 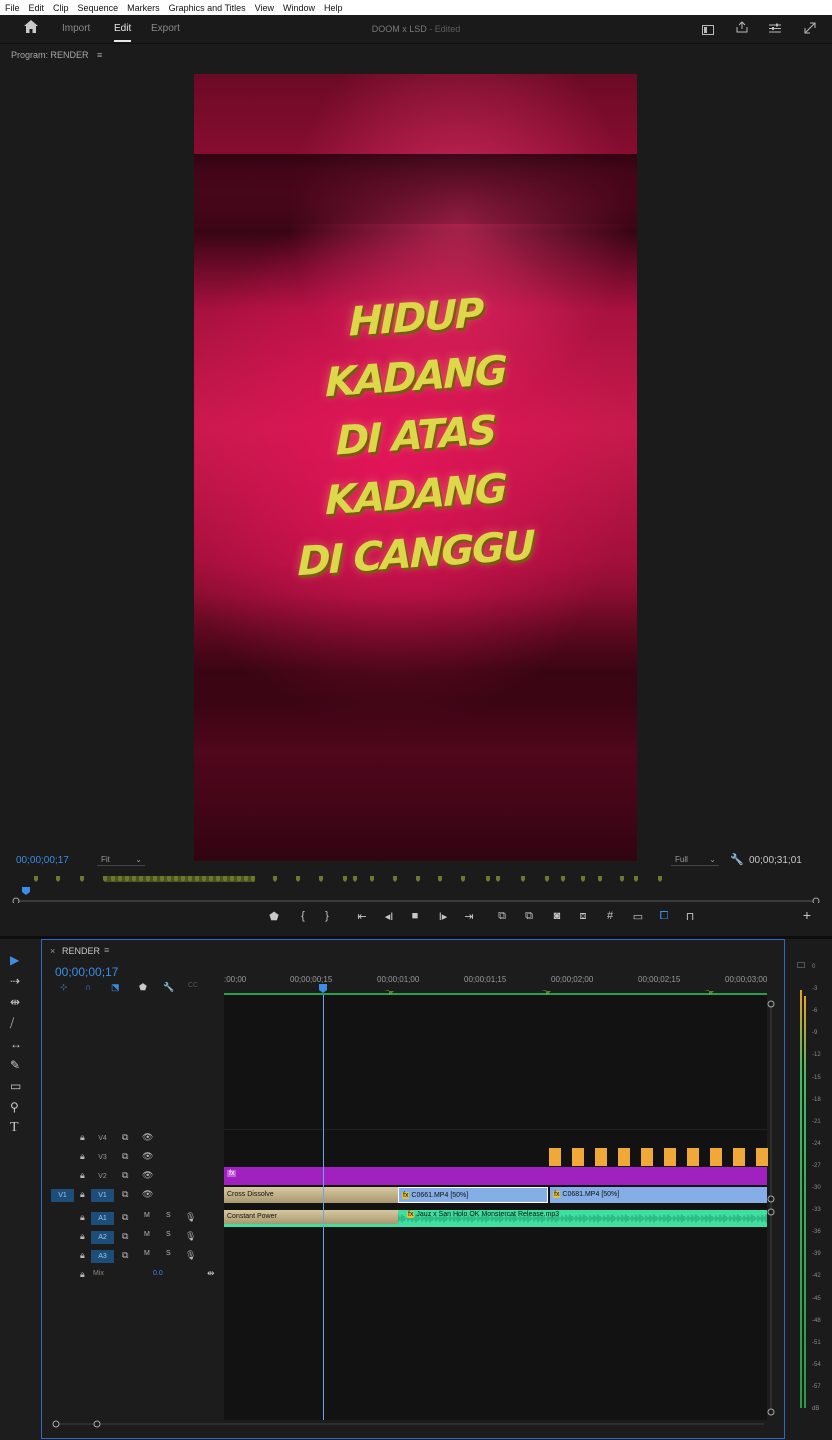 I want to click on menu-edit: Edit, so click(x=37, y=8).